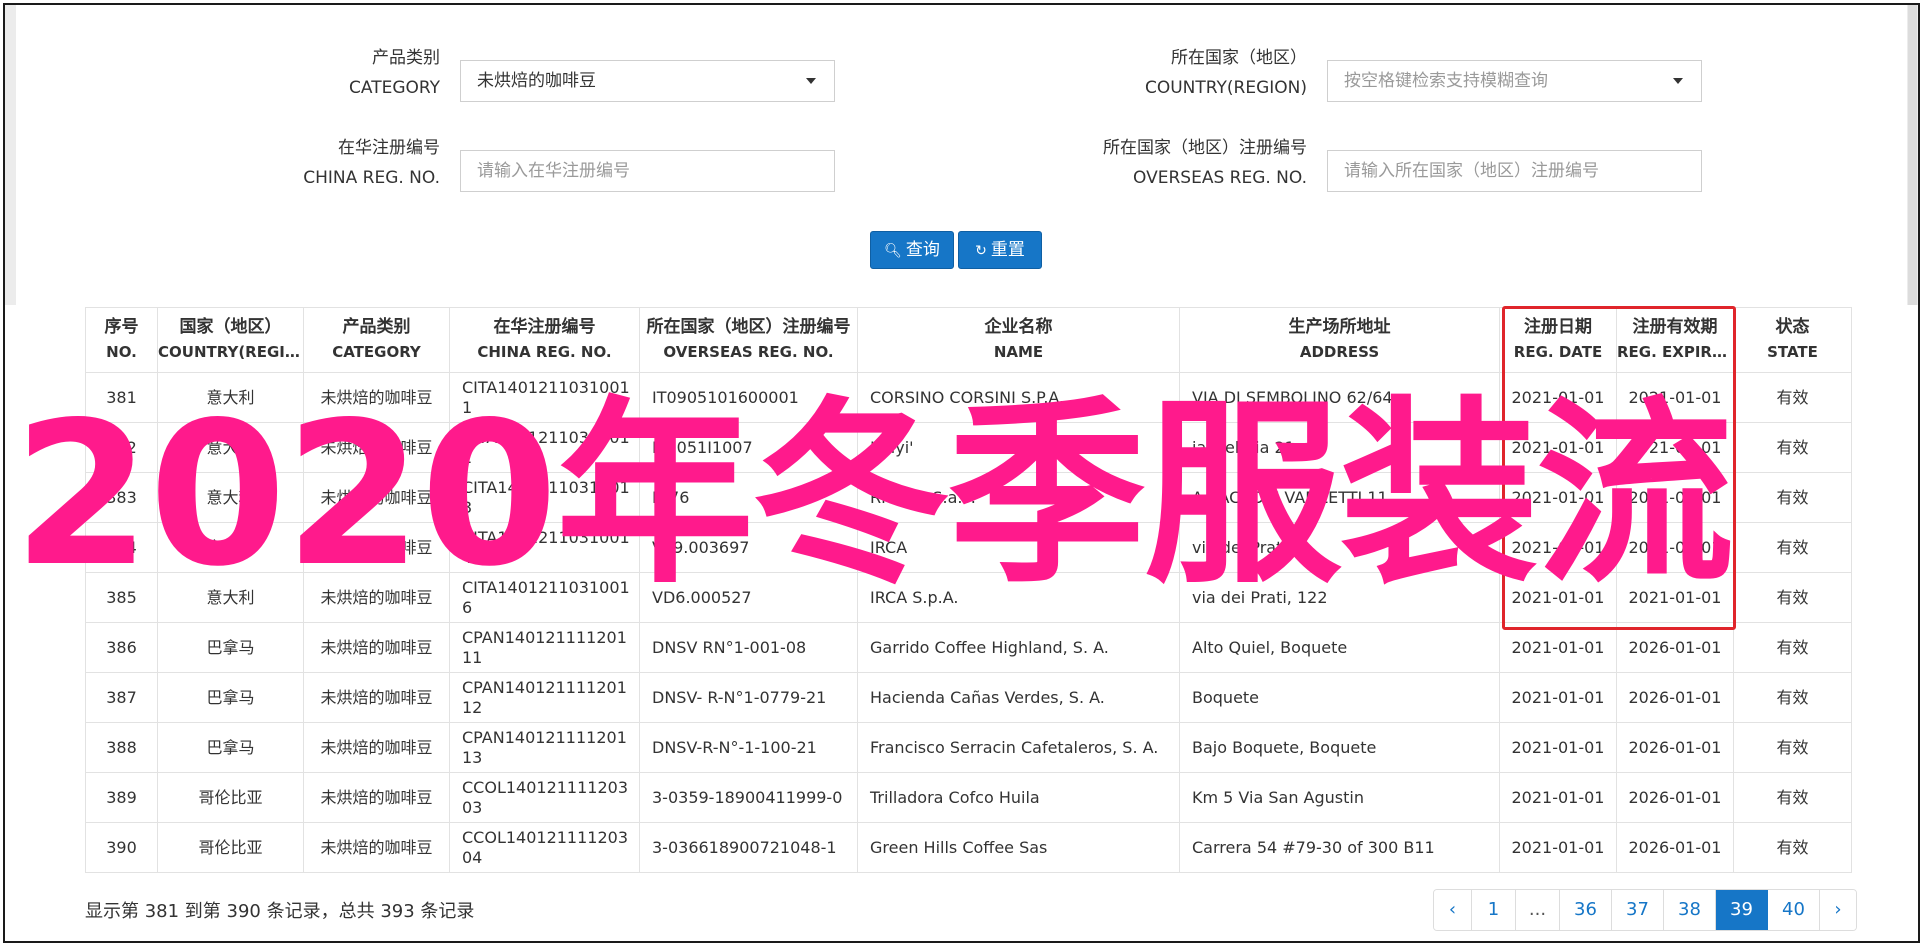  I want to click on pagination-page-37: 37, so click(1638, 910).